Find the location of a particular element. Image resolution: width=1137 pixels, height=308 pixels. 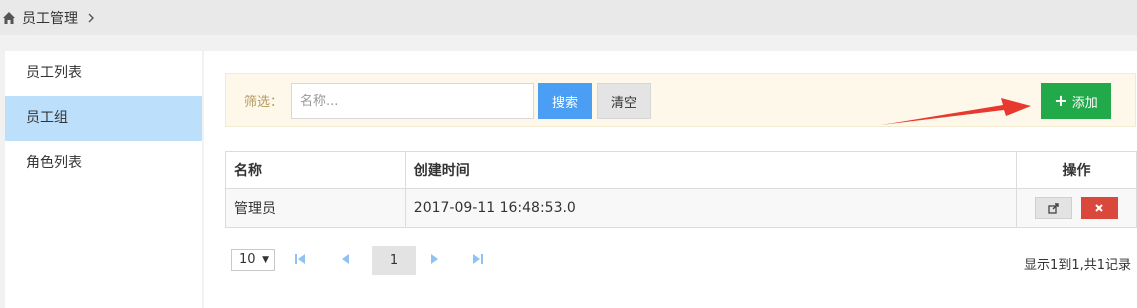

cell-name: 管理员 is located at coordinates (315, 208).